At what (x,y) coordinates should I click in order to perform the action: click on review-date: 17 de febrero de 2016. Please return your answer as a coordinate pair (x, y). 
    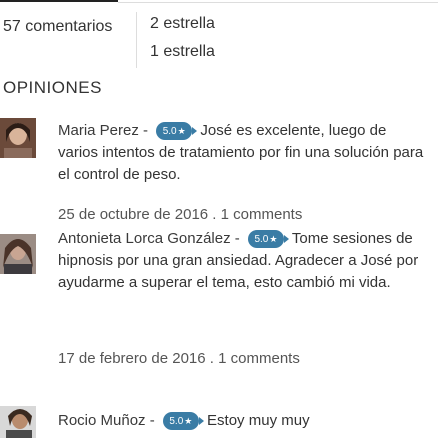
    Looking at the image, I should click on (132, 358).